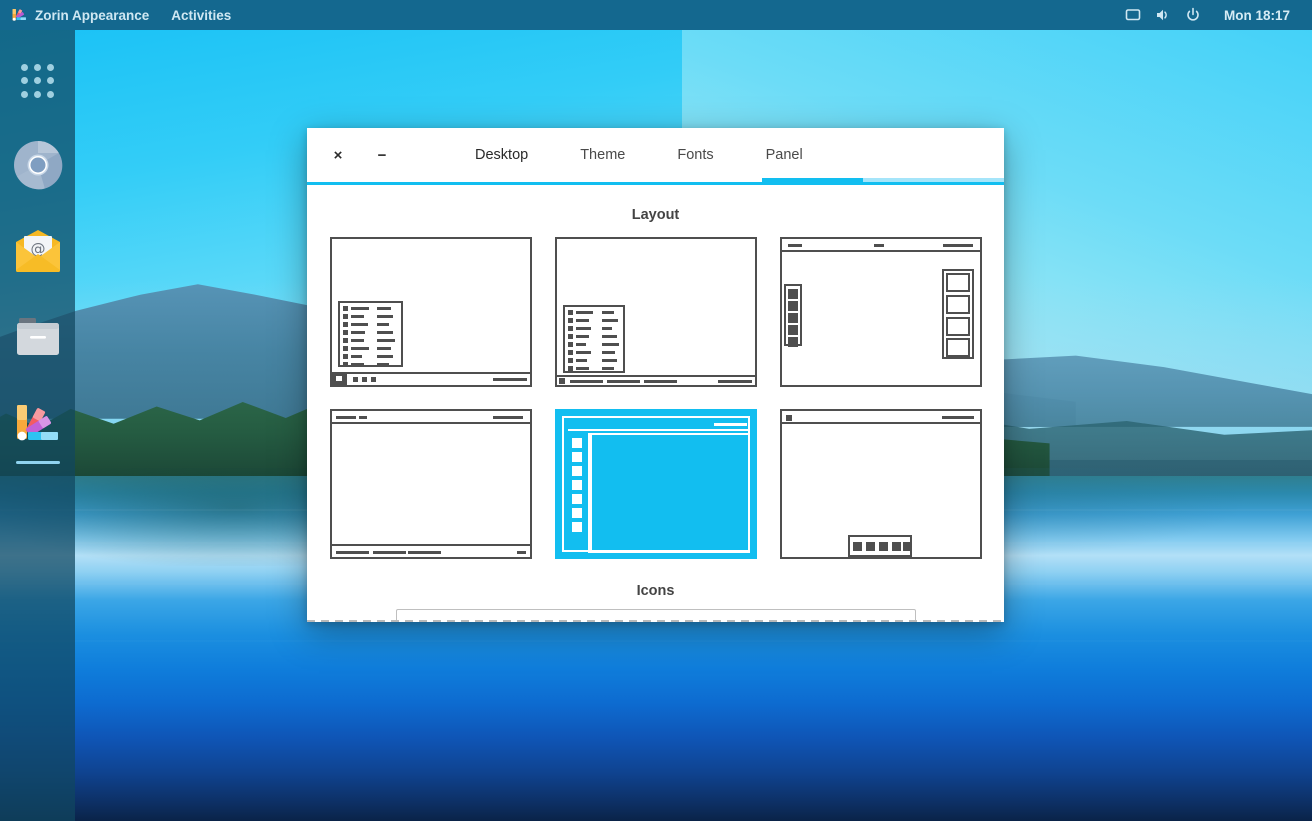 The image size is (1312, 821). Describe the element at coordinates (656, 641) in the screenshot. I see `wallpaper-ripple` at that location.